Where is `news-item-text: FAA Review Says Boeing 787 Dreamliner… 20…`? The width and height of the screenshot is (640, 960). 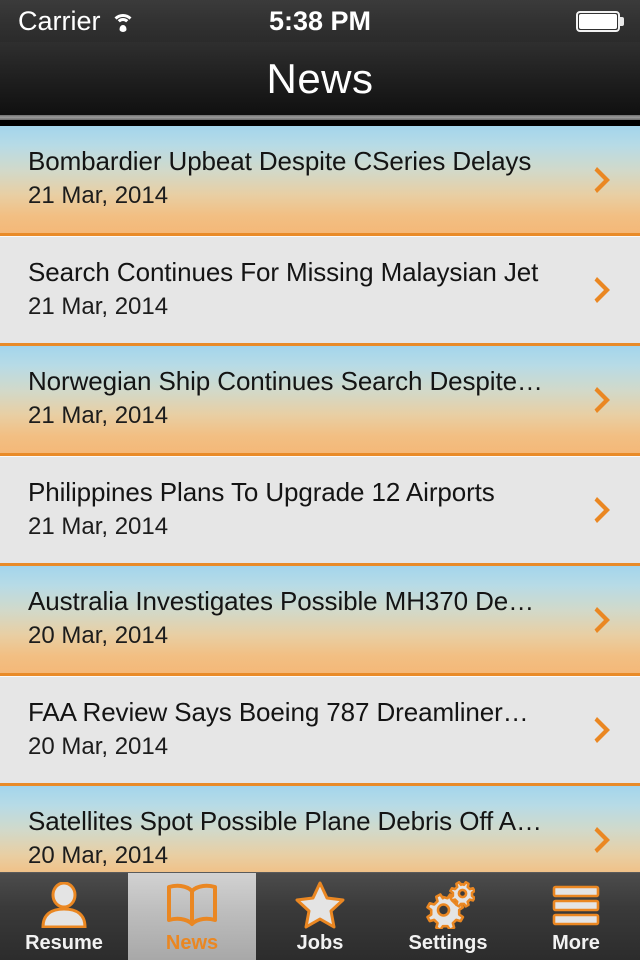 news-item-text: FAA Review Says Boeing 787 Dreamliner… 20… is located at coordinates (298, 729).